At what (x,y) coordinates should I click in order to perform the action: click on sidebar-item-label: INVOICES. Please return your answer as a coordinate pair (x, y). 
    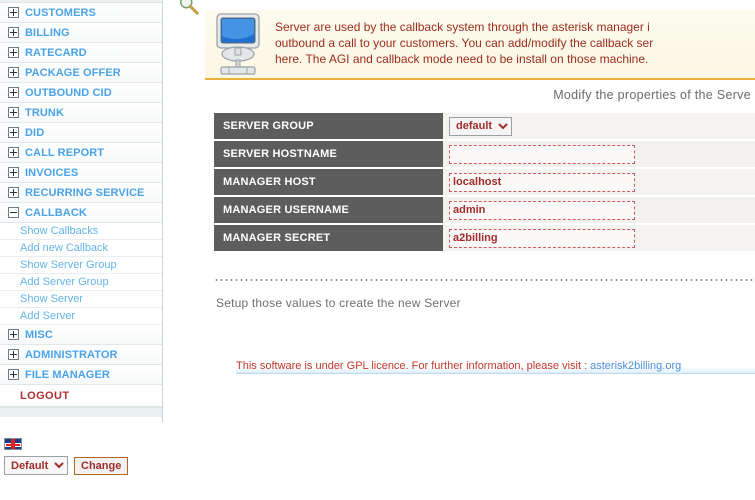
    Looking at the image, I should click on (52, 172).